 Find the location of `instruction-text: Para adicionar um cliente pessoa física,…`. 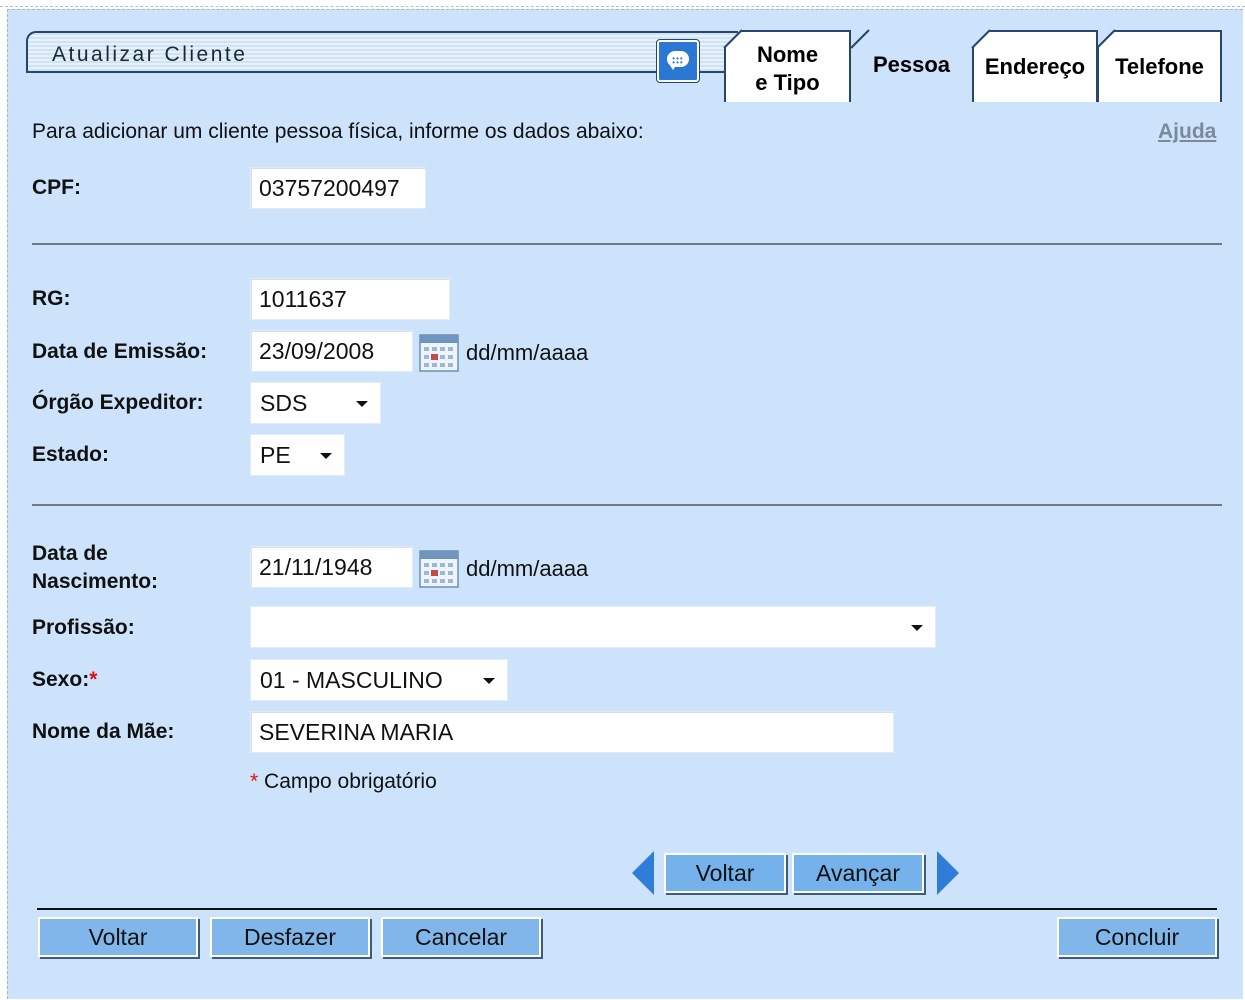

instruction-text: Para adicionar um cliente pessoa física,… is located at coordinates (338, 131).